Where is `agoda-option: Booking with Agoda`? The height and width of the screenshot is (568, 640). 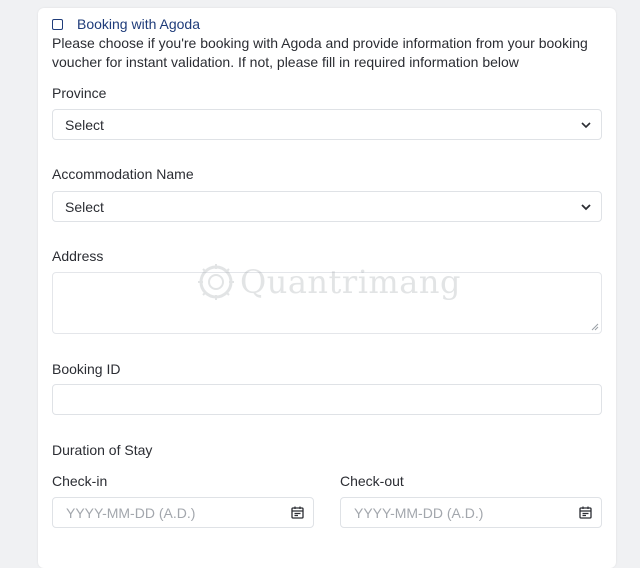 agoda-option: Booking with Agoda is located at coordinates (126, 24).